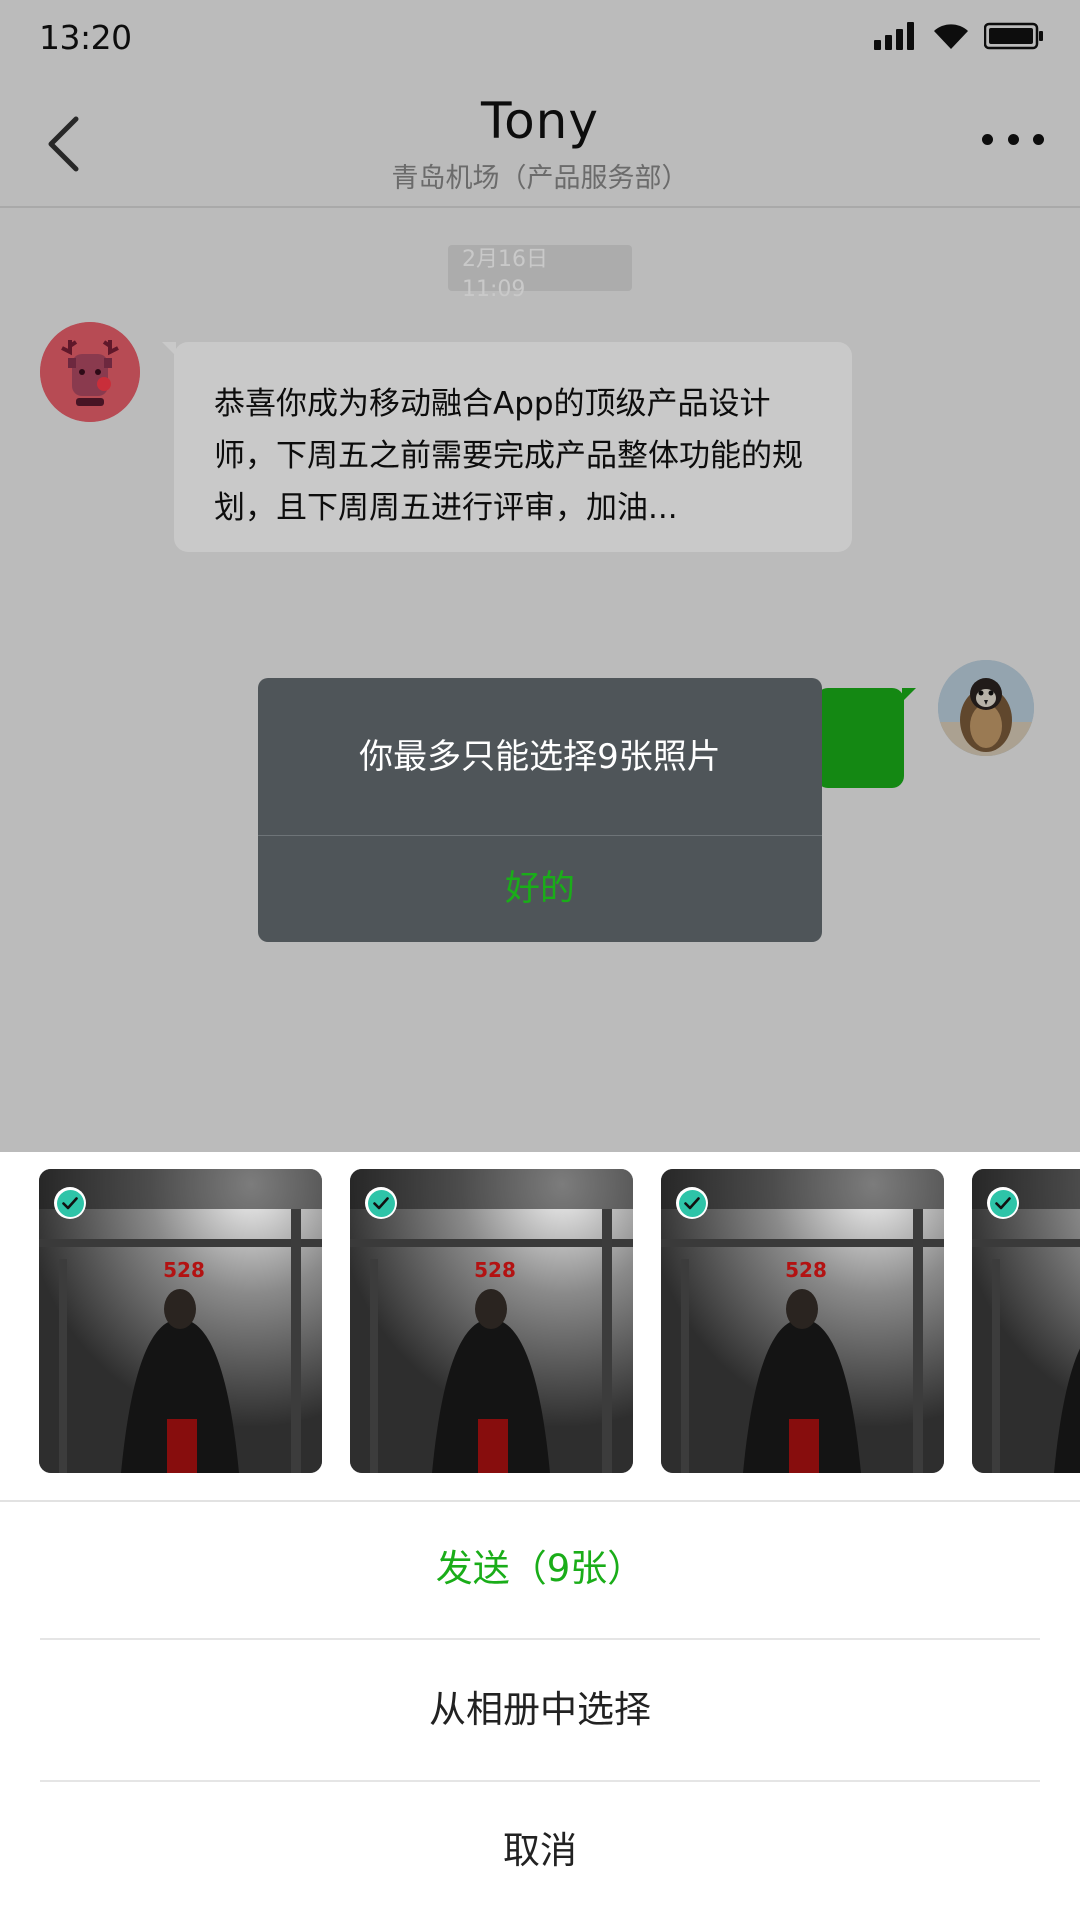 The image size is (1080, 1920). What do you see at coordinates (540, 757) in the screenshot?
I see `alert-message: 你最多只能选择9张照片` at bounding box center [540, 757].